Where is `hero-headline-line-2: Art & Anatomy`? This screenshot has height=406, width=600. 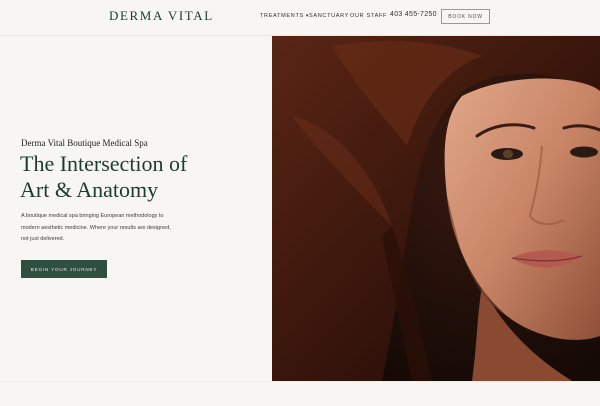
hero-headline-line-2: Art & Anatomy is located at coordinates (89, 189).